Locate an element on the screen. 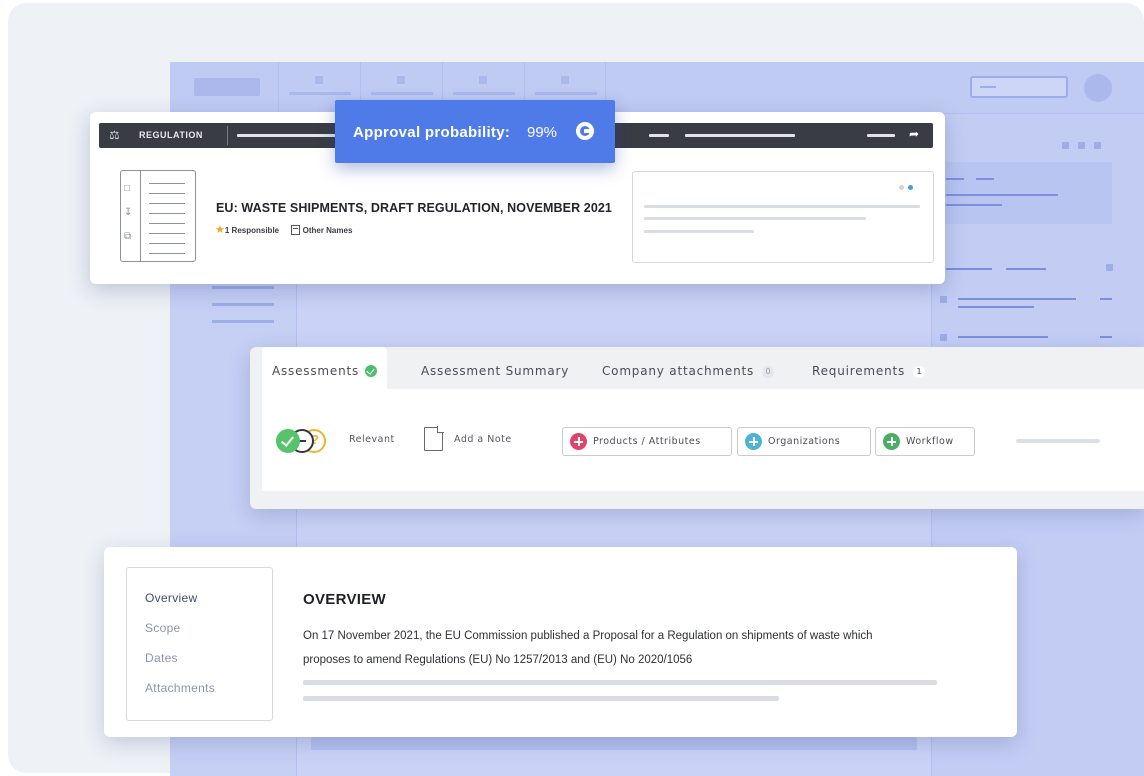 This screenshot has width=1144, height=776. attachments-count-badge: 0 is located at coordinates (768, 372).